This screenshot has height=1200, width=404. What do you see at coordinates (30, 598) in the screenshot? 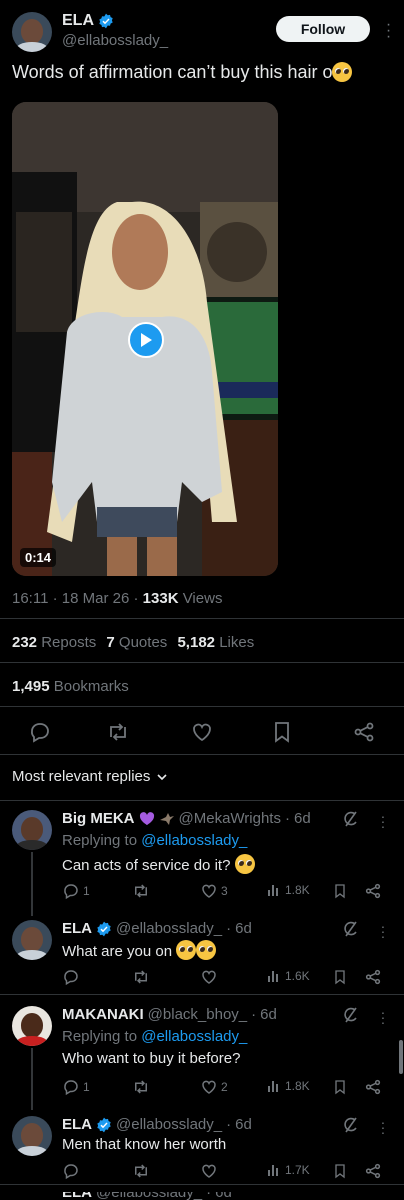
I see `post-time: 16:11` at bounding box center [30, 598].